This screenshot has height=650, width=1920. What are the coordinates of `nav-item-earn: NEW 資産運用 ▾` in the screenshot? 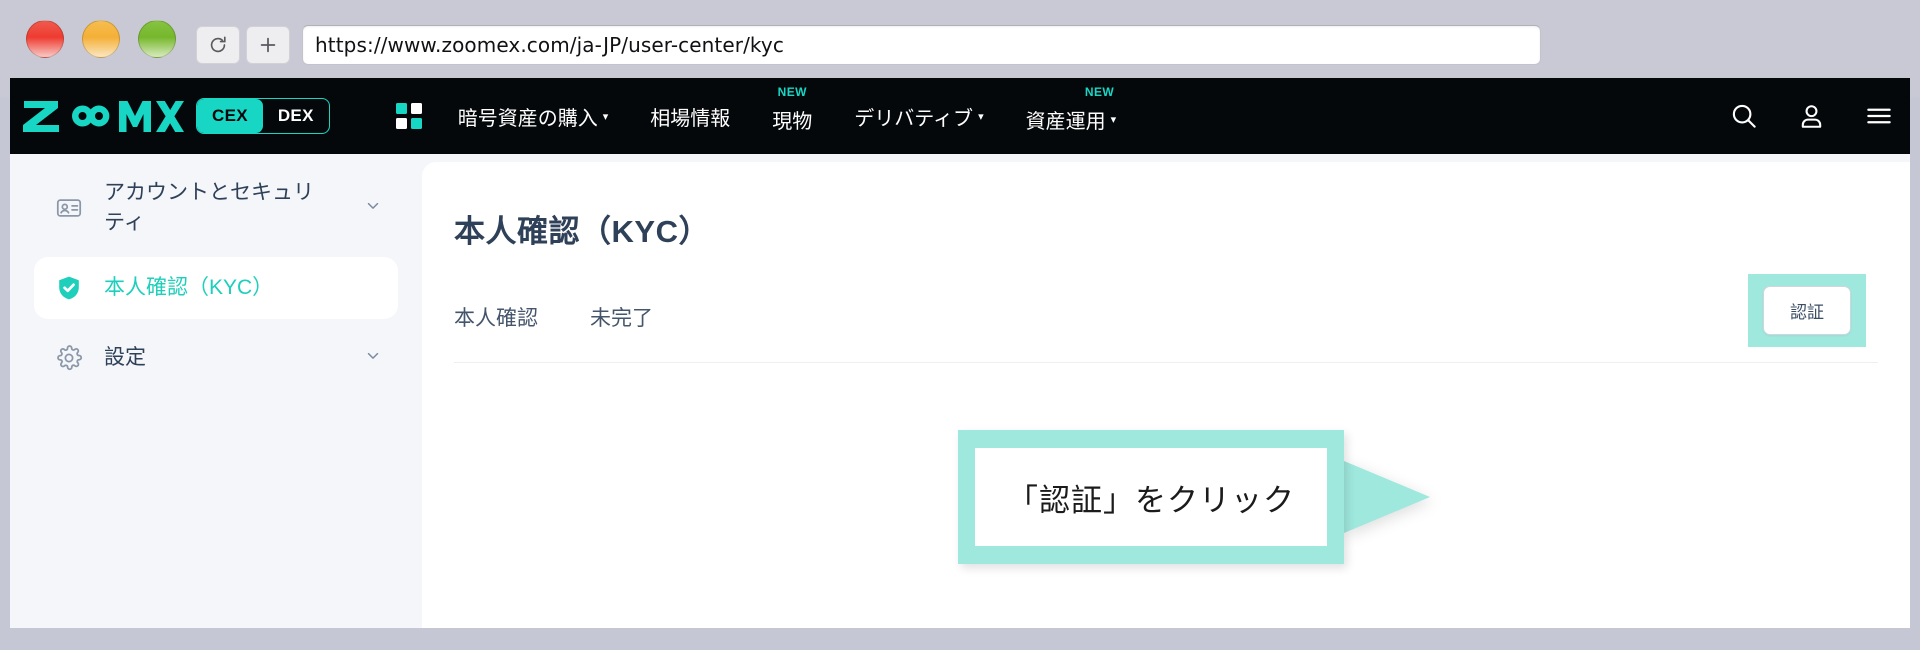 It's located at (1071, 116).